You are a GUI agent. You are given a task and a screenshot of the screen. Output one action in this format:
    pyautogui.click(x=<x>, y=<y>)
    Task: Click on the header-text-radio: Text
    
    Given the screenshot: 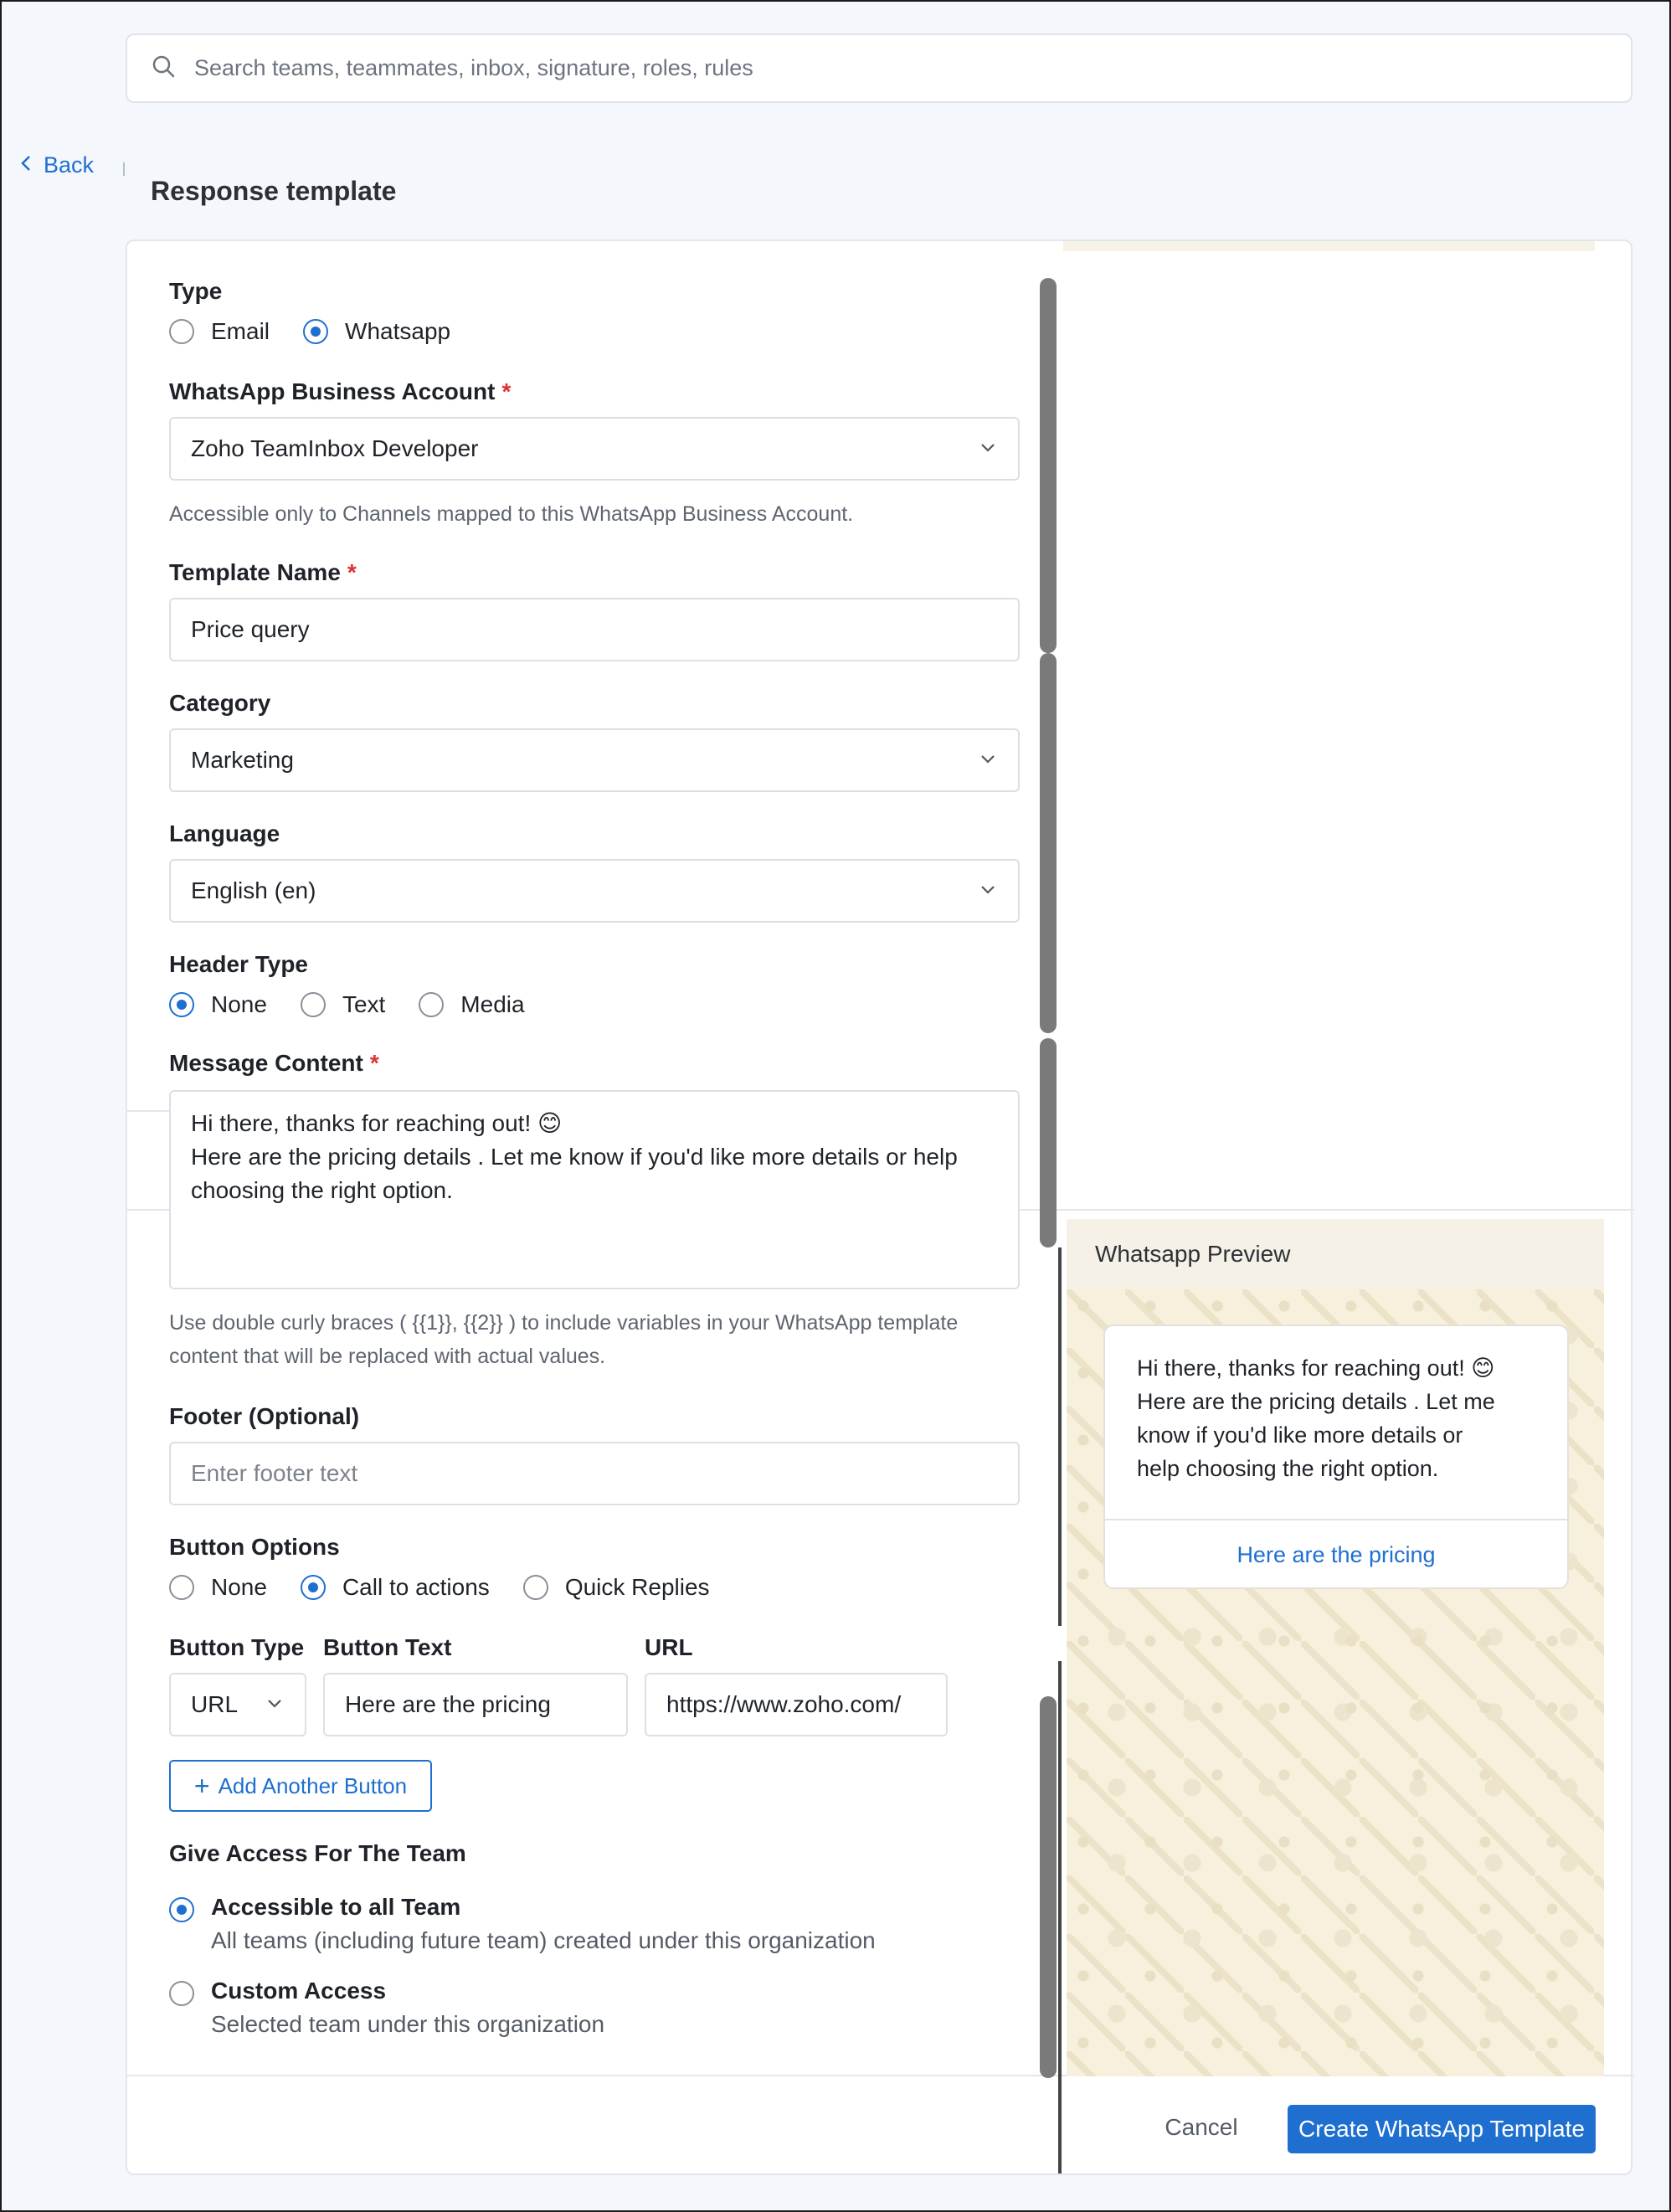 What is the action you would take?
    pyautogui.click(x=343, y=1004)
    